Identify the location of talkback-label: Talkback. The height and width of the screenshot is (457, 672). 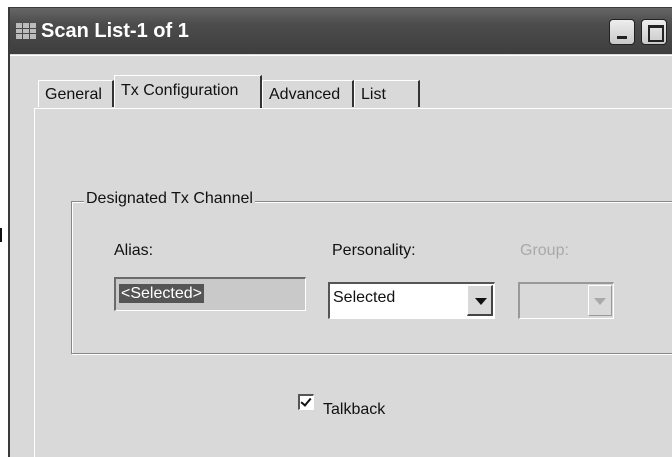
(354, 409).